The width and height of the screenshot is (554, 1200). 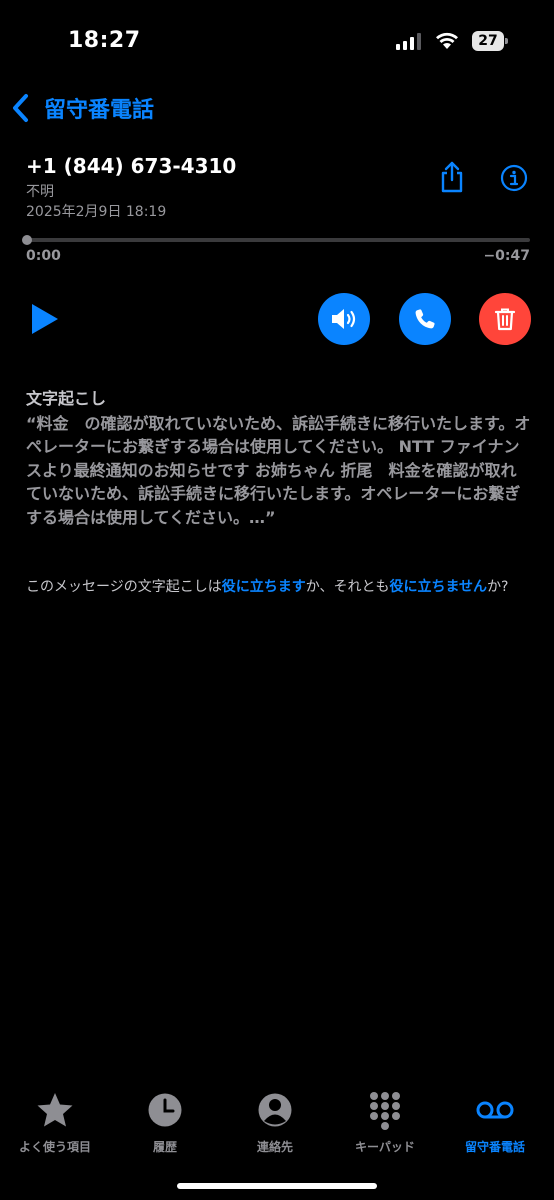 What do you see at coordinates (277, 1186) in the screenshot?
I see `home-indicator` at bounding box center [277, 1186].